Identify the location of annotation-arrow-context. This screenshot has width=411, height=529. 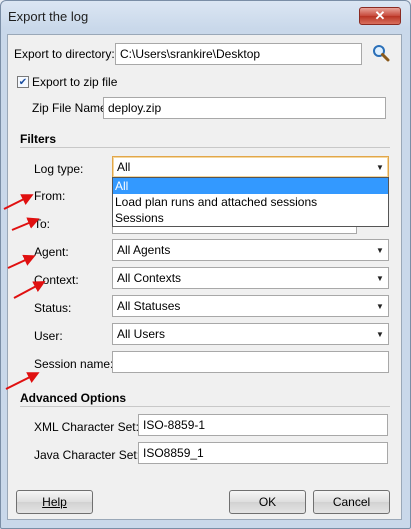
(29, 290).